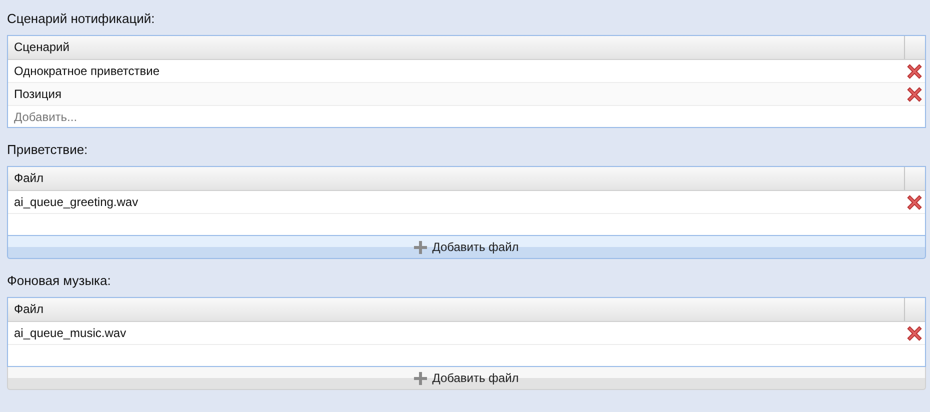  I want to click on table-cell-text: ai_queue_greeting.wav, so click(76, 202).